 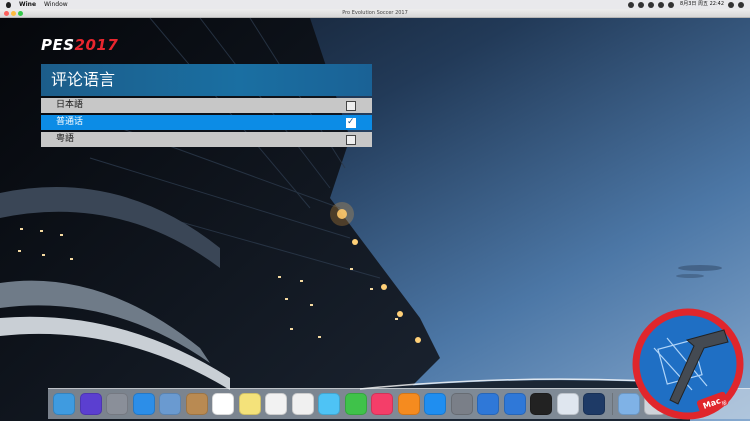 I want to click on wifi-icon, so click(x=661, y=4).